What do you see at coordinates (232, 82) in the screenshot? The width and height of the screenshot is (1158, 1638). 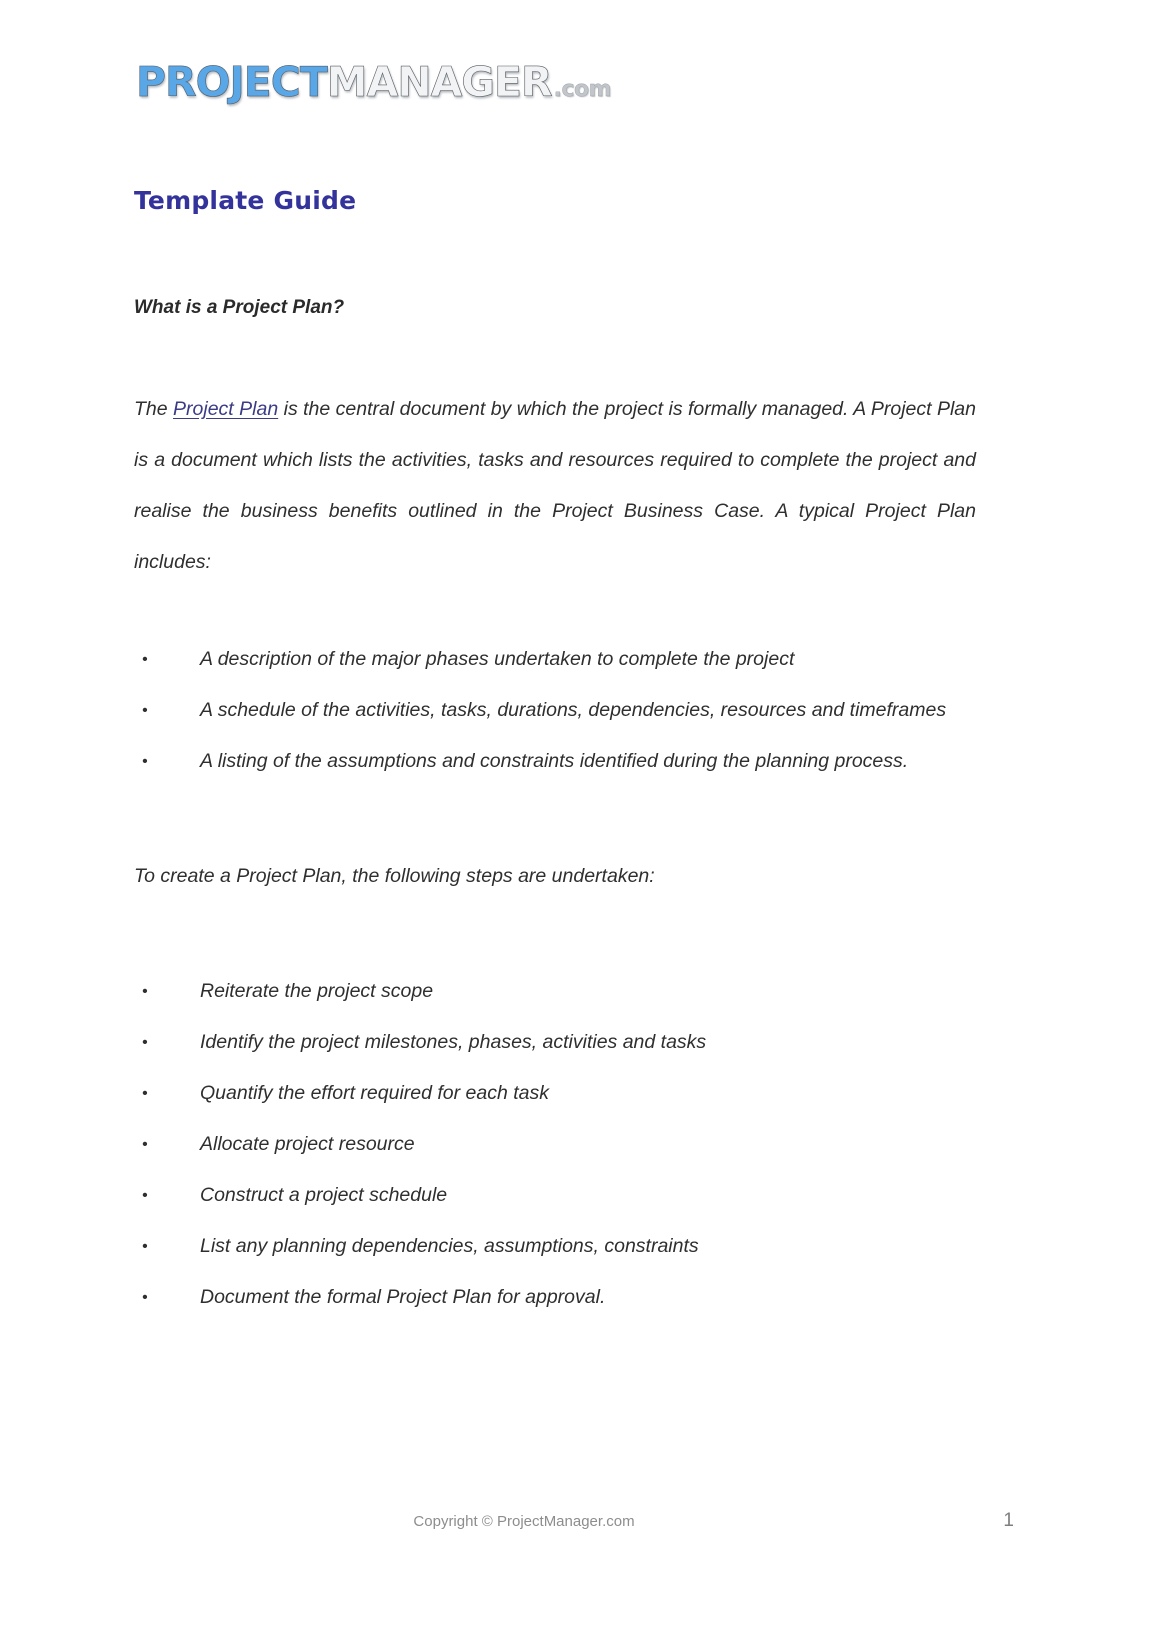 I see `logo-text-project: PROJECT` at bounding box center [232, 82].